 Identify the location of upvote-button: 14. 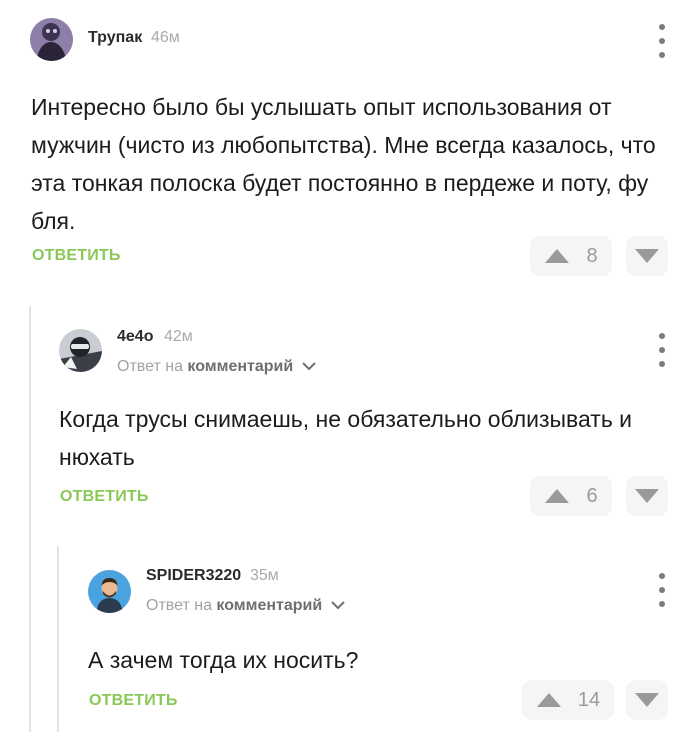
(568, 700).